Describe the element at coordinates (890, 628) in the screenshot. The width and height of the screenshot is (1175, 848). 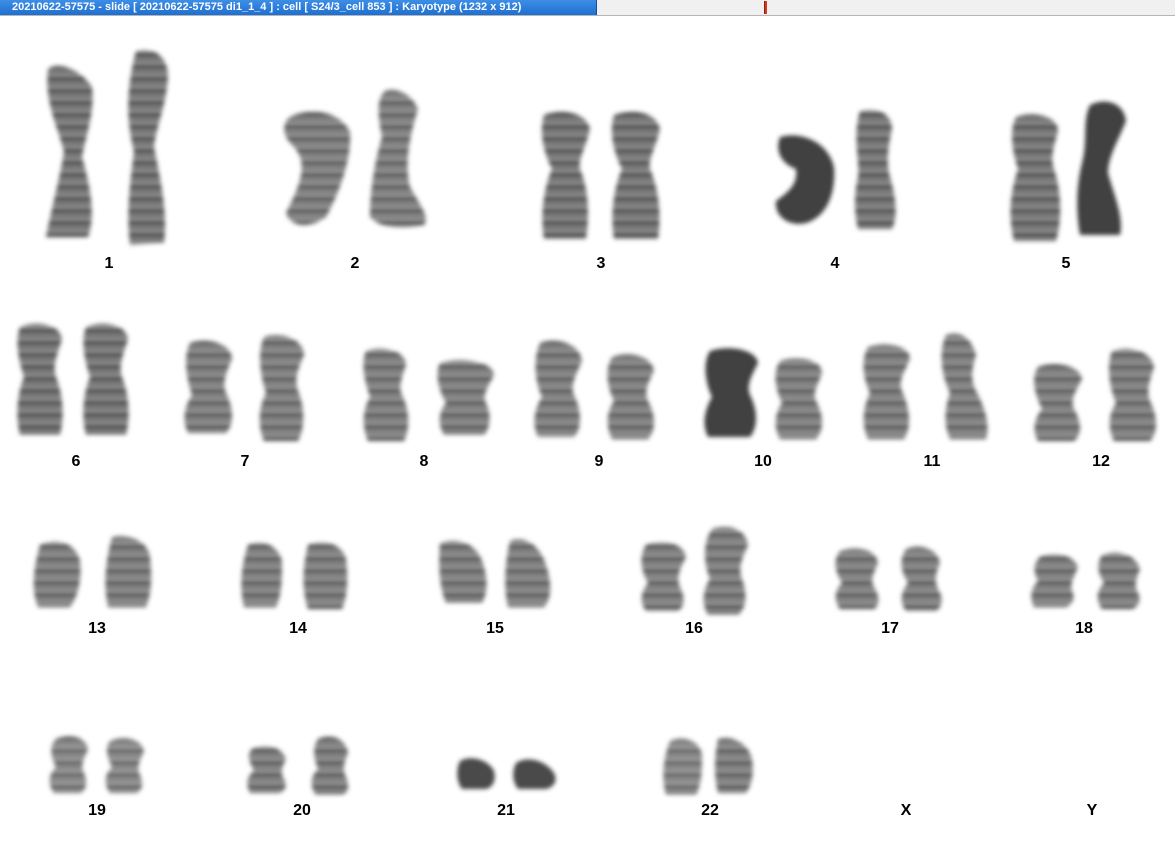
I see `label-chromosome-17: 17` at that location.